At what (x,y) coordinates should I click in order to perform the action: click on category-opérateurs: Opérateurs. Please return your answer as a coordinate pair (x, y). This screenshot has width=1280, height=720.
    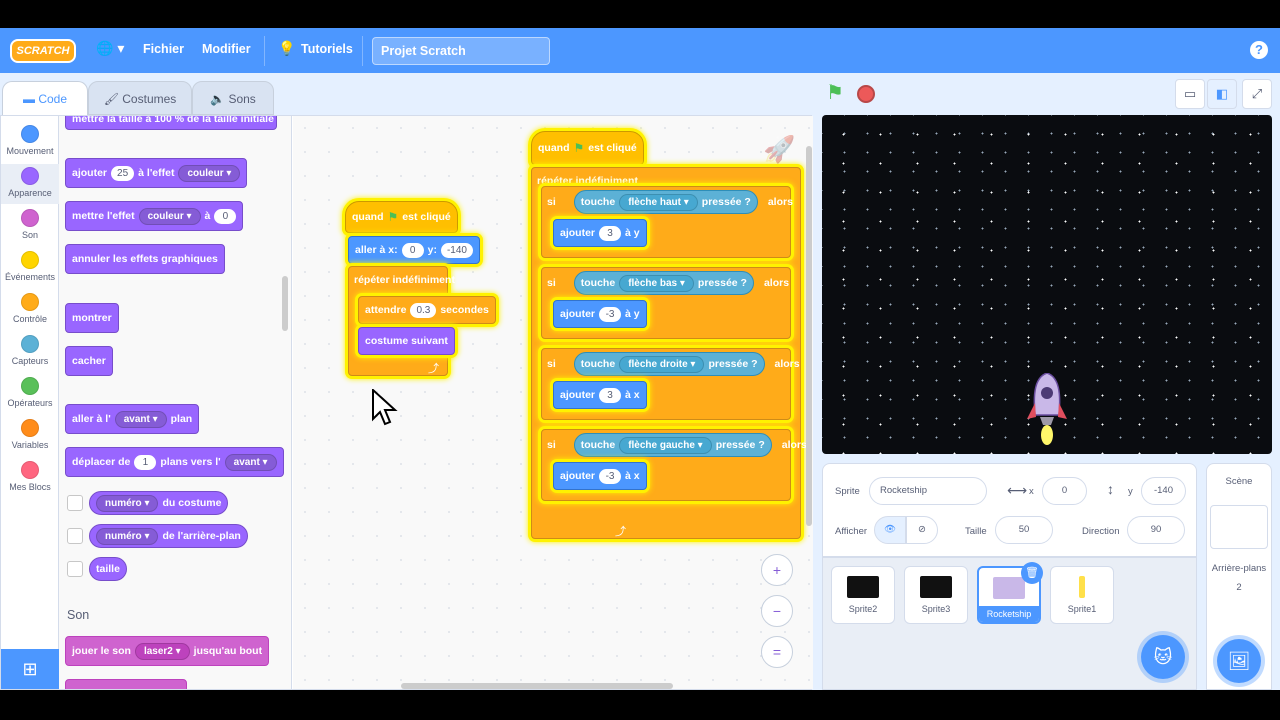
    Looking at the image, I should click on (30, 394).